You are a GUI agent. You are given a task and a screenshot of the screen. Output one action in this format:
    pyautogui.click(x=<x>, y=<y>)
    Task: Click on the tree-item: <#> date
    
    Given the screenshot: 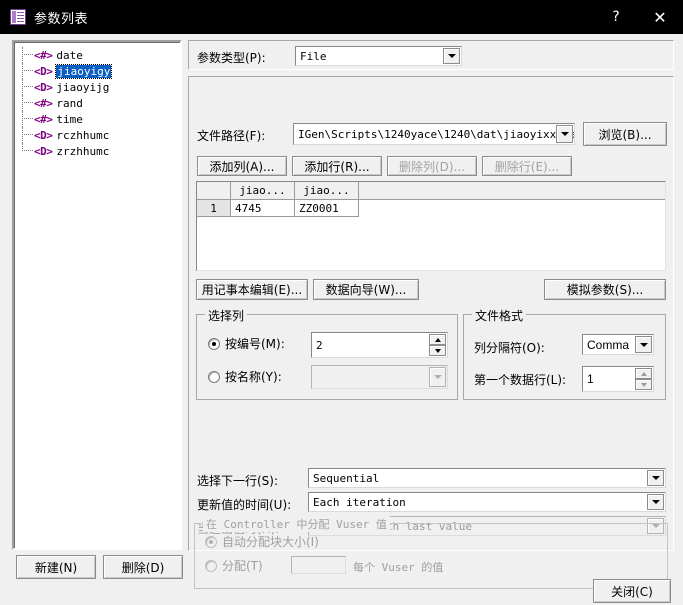 What is the action you would take?
    pyautogui.click(x=100, y=55)
    